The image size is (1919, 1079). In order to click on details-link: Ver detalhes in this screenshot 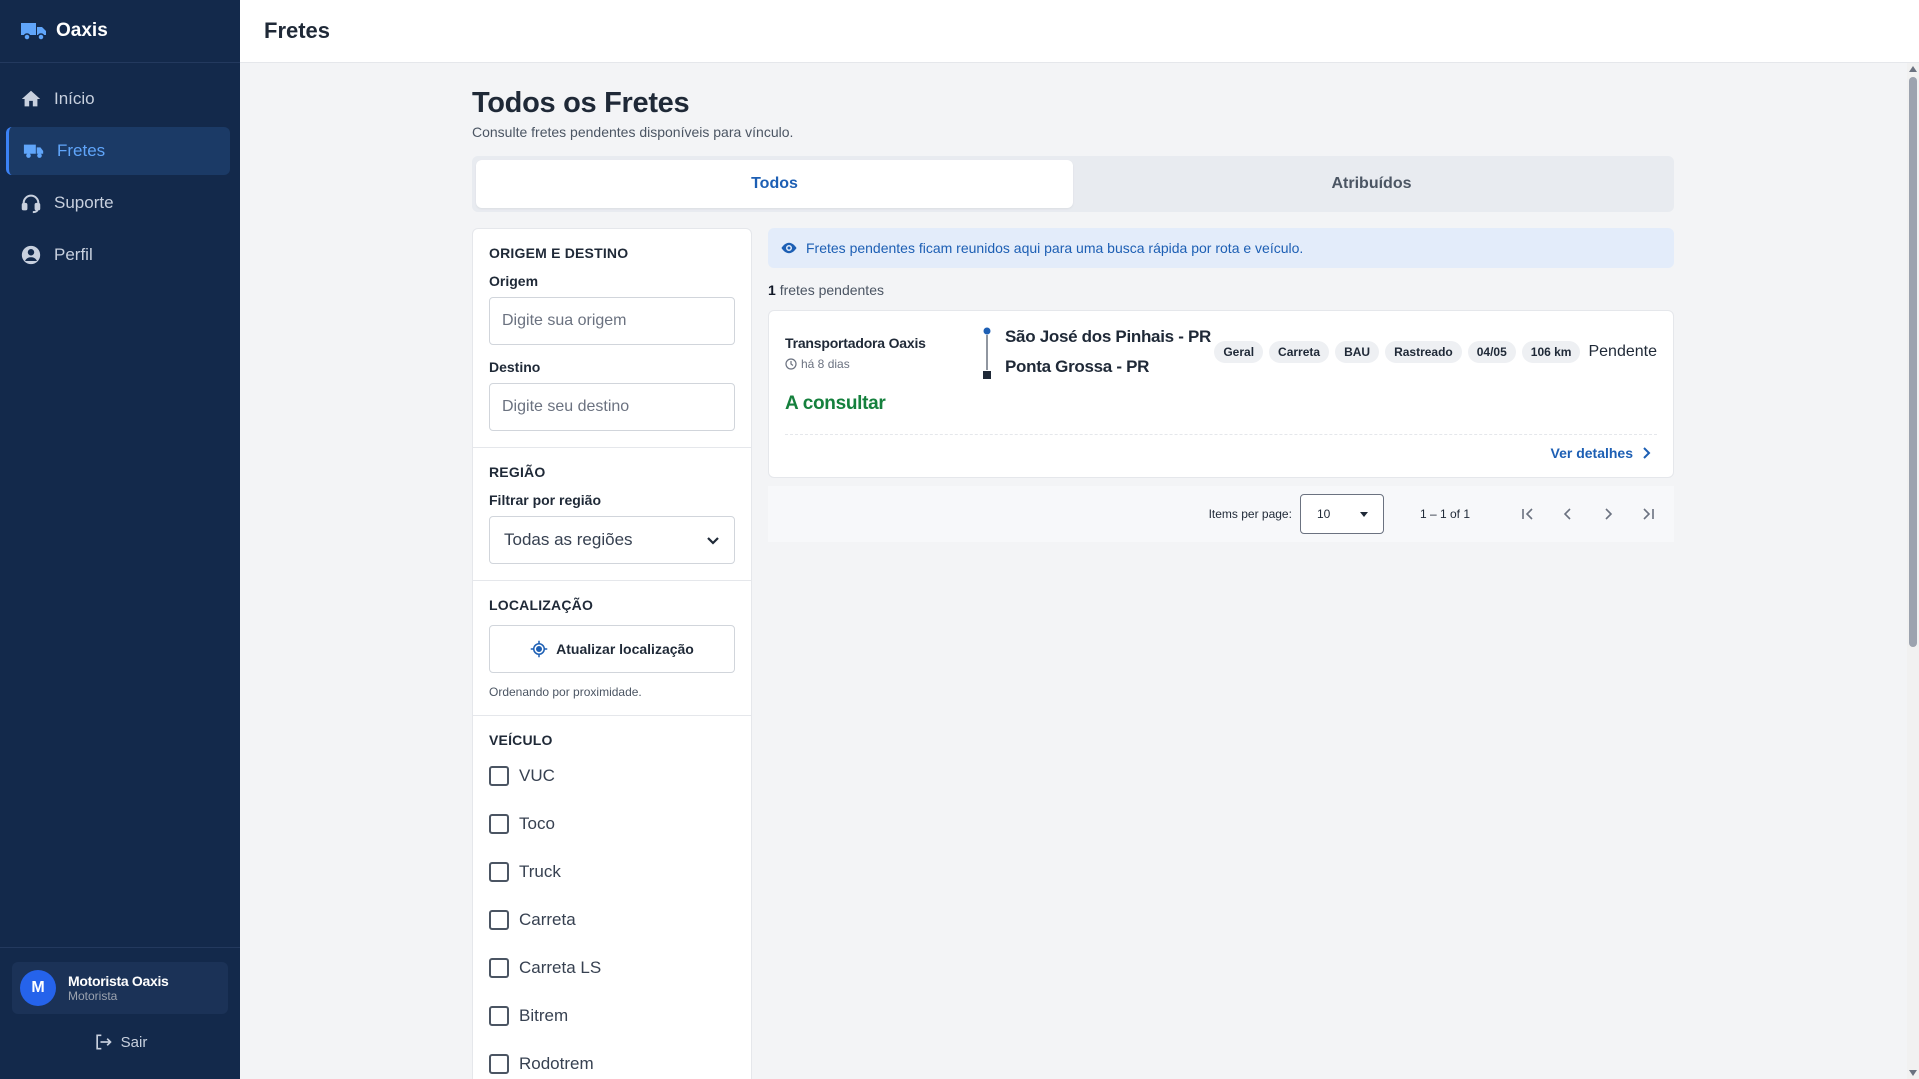, I will do `click(1602, 453)`.